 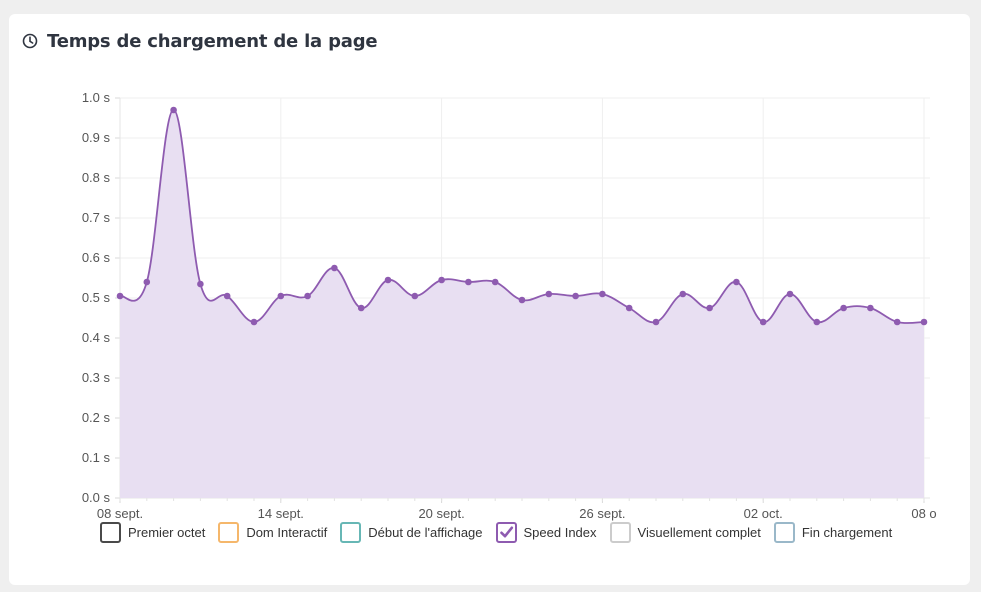 What do you see at coordinates (167, 532) in the screenshot?
I see `legend-label: Premier octet` at bounding box center [167, 532].